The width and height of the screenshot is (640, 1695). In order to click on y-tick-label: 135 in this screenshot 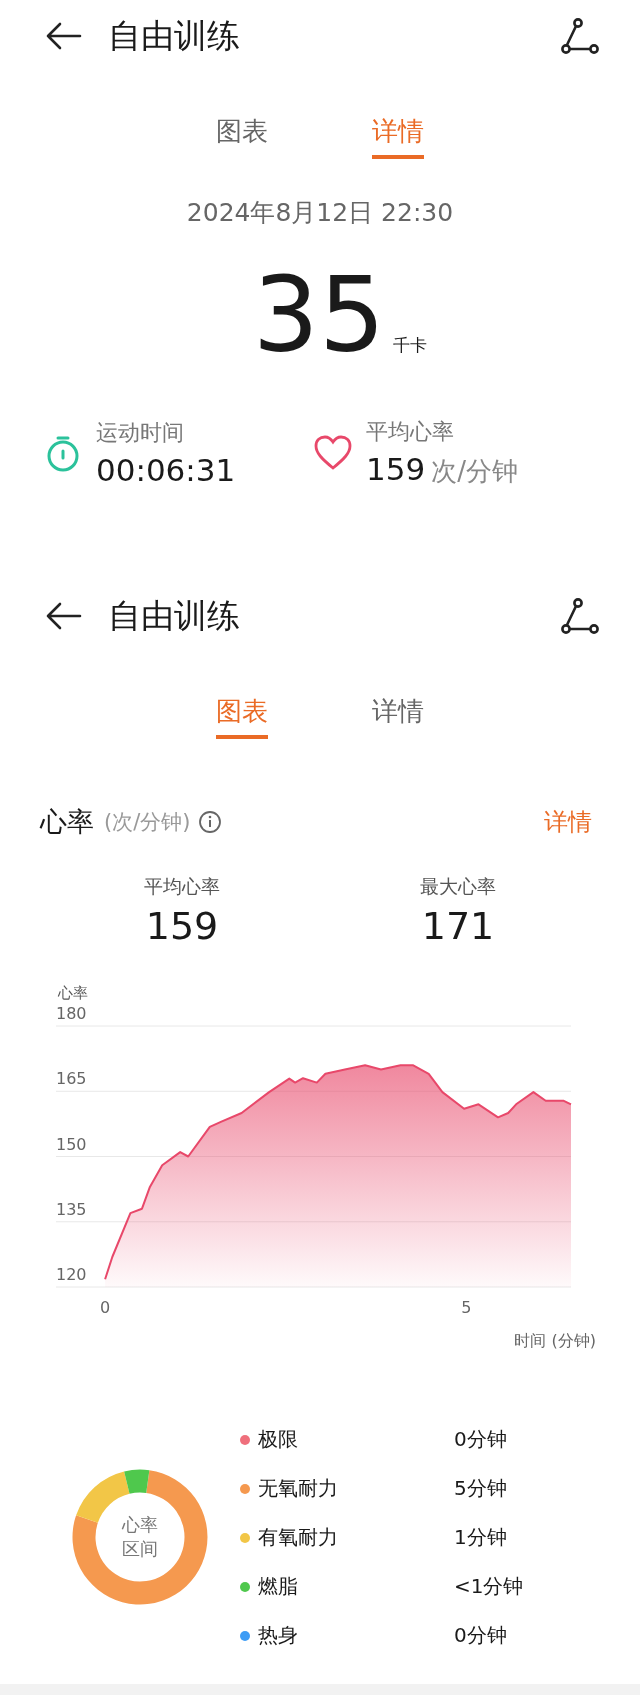, I will do `click(71, 1209)`.